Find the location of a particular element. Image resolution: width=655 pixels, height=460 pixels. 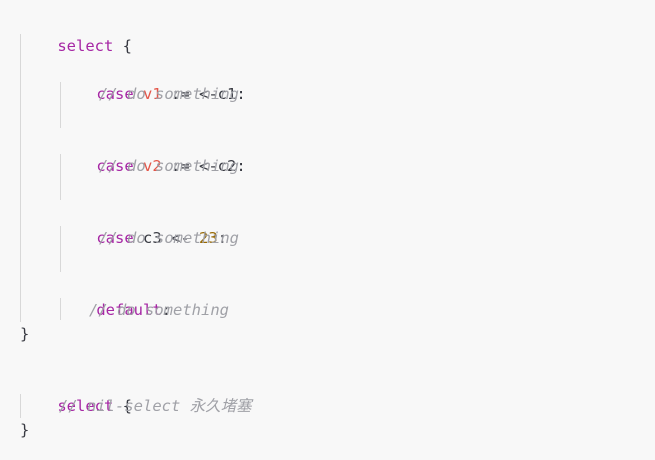

code-line-close-brace-2: } is located at coordinates (25, 430).